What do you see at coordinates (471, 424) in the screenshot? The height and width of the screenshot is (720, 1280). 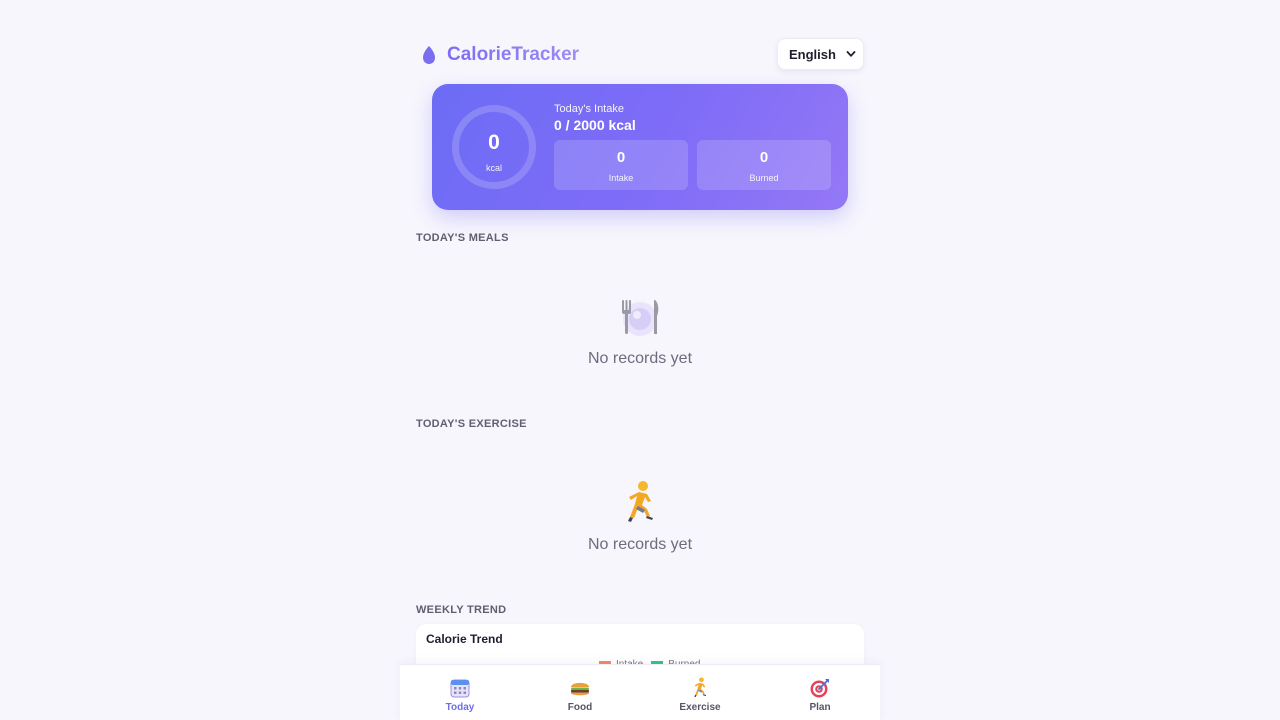 I see `exercise-section-title: Today's Exercise` at bounding box center [471, 424].